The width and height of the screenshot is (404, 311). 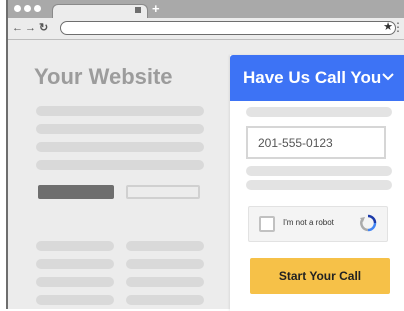 What do you see at coordinates (312, 77) in the screenshot?
I see `call-widget-title: Have Us Call You` at bounding box center [312, 77].